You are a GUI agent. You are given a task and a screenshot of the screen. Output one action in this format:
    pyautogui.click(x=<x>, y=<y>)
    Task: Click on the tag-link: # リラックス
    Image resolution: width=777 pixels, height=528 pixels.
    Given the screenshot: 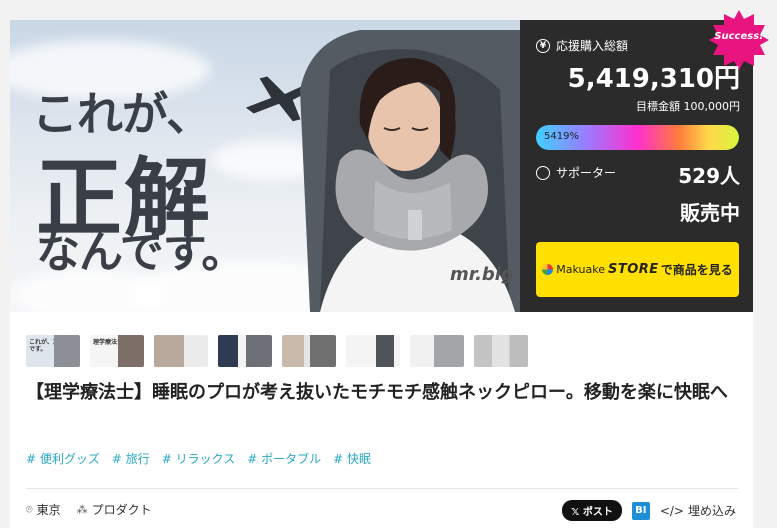 What is the action you would take?
    pyautogui.click(x=199, y=458)
    